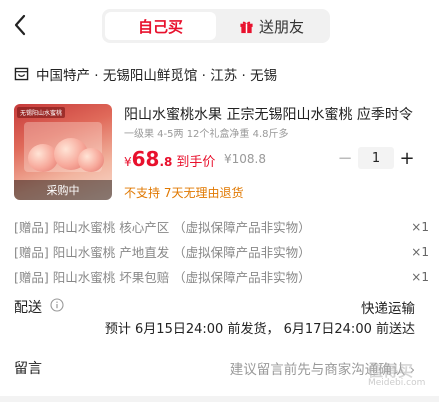 The image size is (439, 402). I want to click on chevron-left-icon, so click(20, 25).